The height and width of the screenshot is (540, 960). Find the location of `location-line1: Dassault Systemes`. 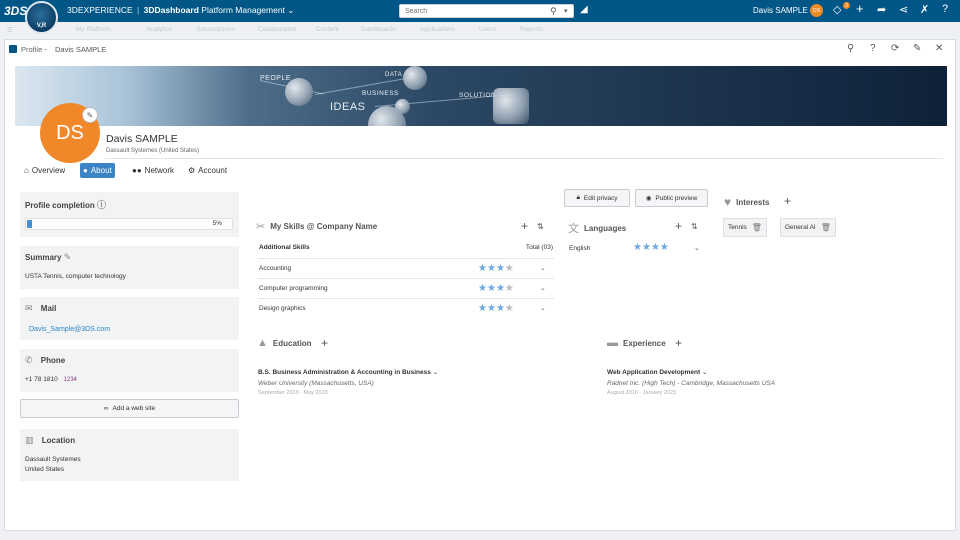

location-line1: Dassault Systemes is located at coordinates (53, 459).